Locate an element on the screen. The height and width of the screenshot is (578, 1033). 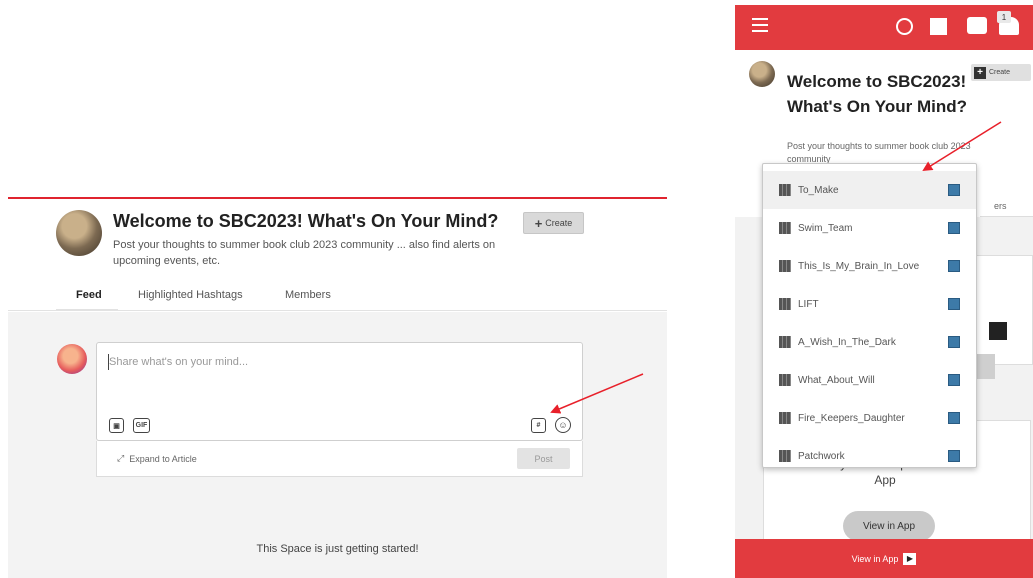
hashtag-label: To_Make is located at coordinates (818, 190).